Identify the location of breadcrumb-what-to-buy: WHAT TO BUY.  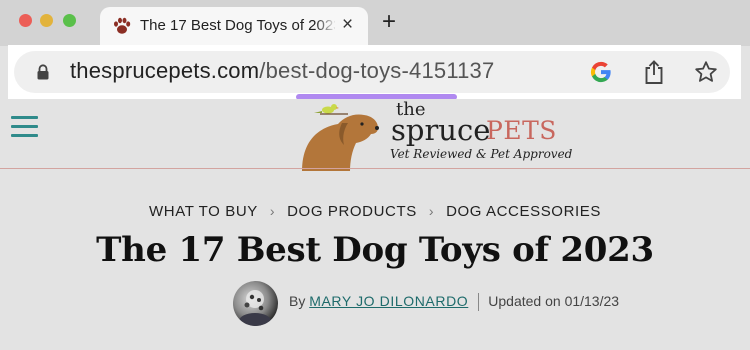
(203, 211).